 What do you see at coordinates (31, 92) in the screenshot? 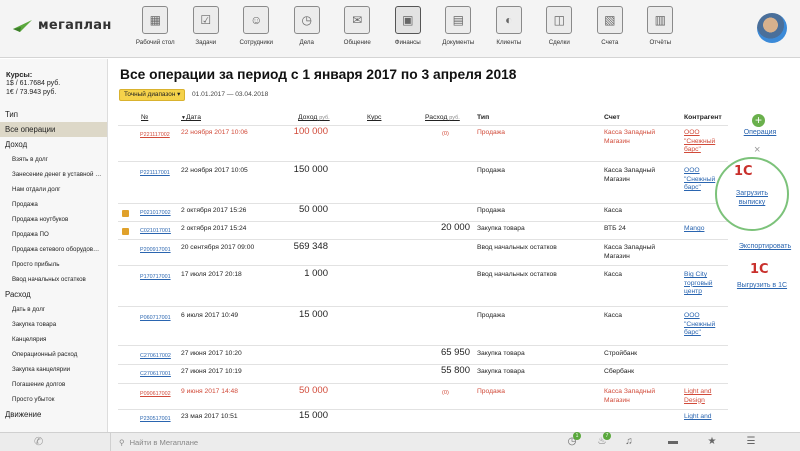
I see `rate-eur: 1€ / 73.943 руб.` at bounding box center [31, 92].